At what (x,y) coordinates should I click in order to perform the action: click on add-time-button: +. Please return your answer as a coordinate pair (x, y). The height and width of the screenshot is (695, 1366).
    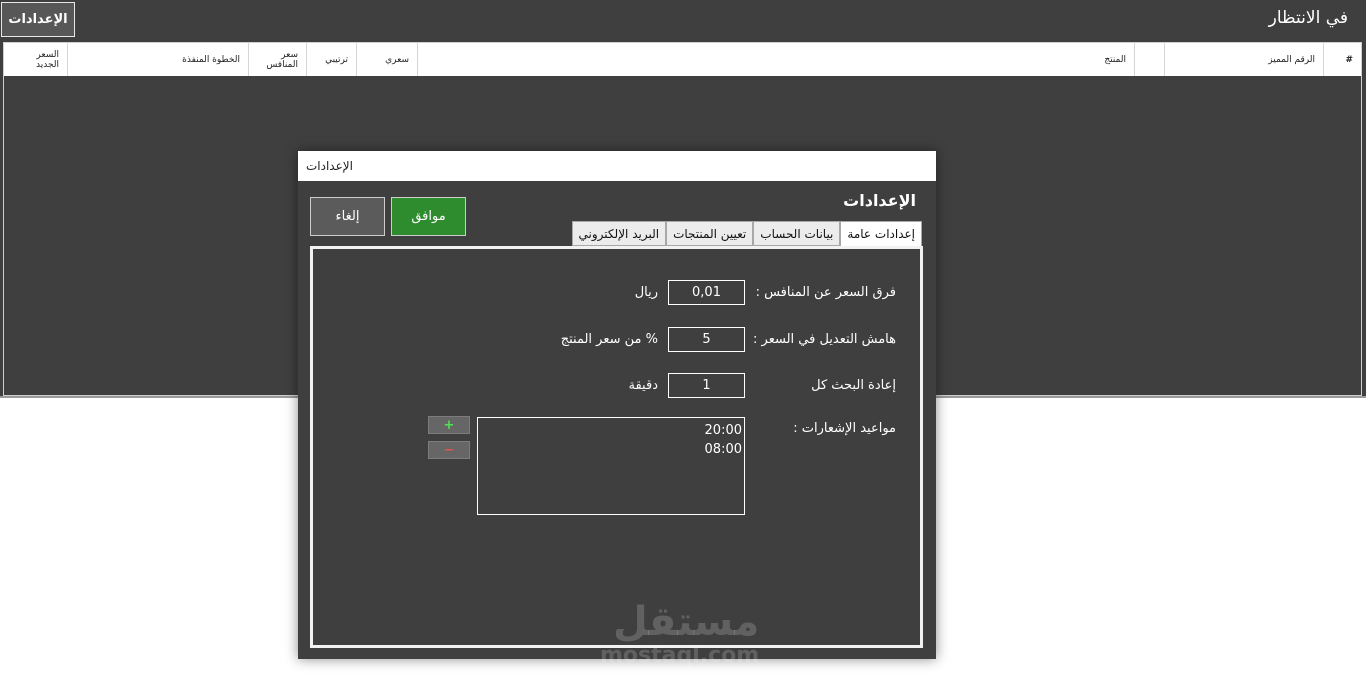
    Looking at the image, I should click on (449, 425).